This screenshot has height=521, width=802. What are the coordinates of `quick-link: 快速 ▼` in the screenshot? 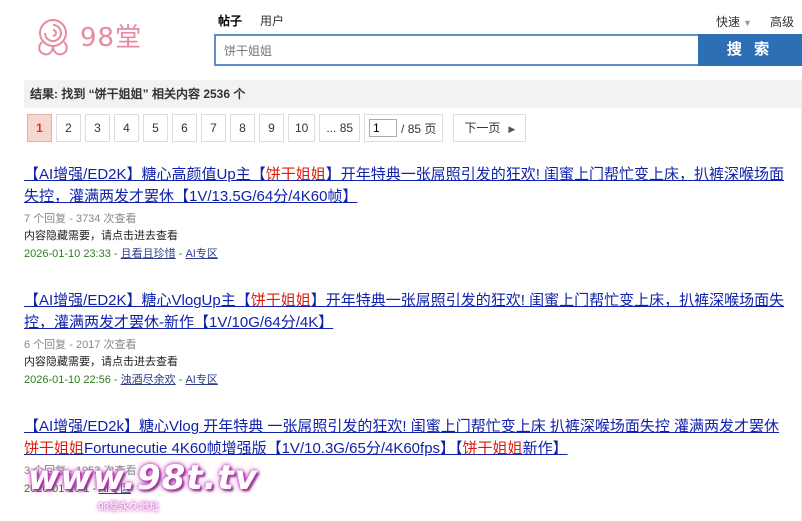 It's located at (734, 21).